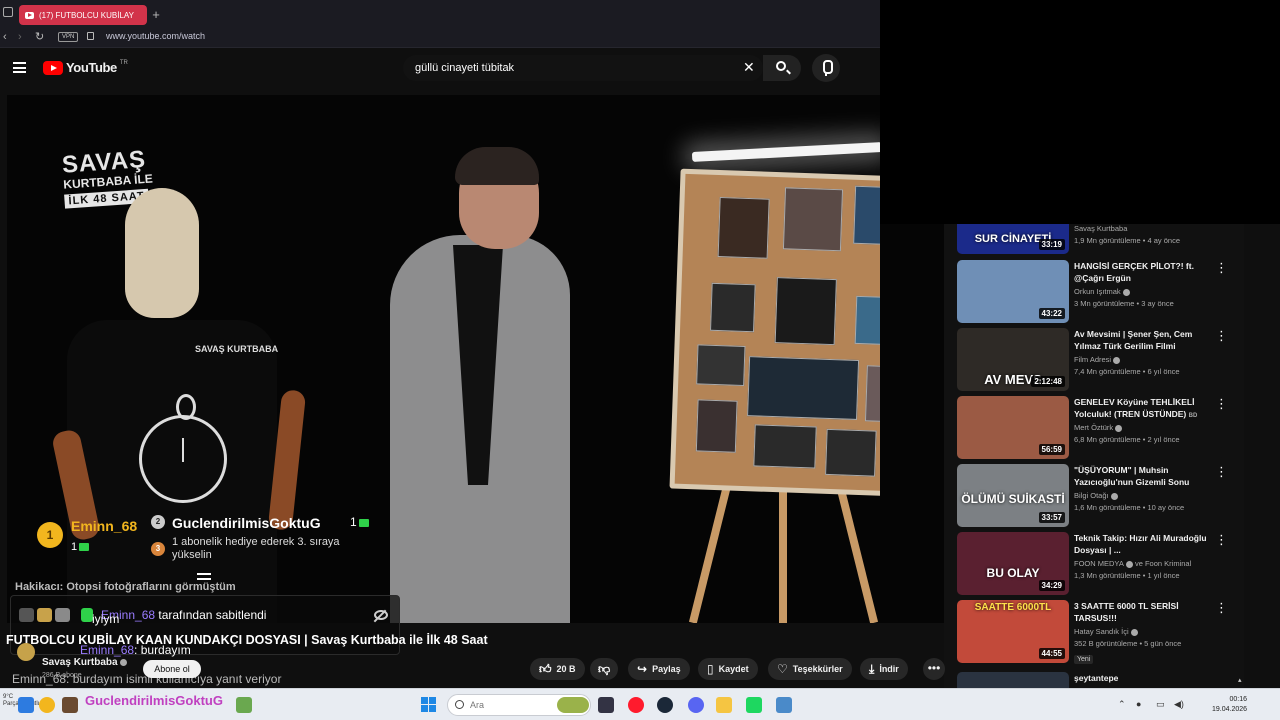  I want to click on settings-gear-icon, so click(784, 705).